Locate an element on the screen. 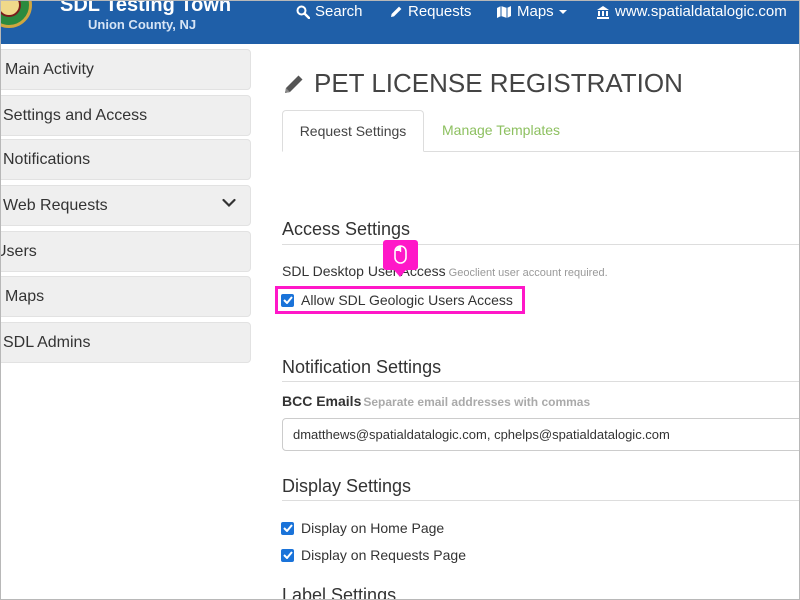 The width and height of the screenshot is (800, 600). tab-request-settings: Request Settings is located at coordinates (353, 131).